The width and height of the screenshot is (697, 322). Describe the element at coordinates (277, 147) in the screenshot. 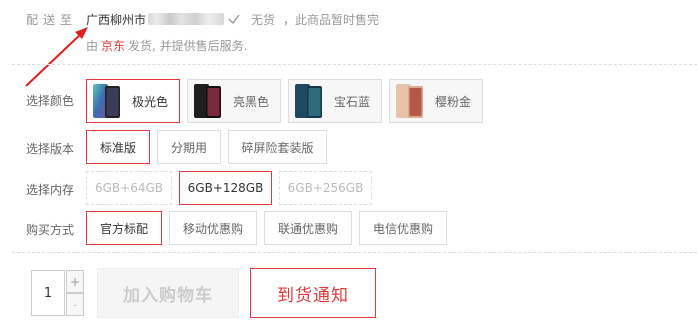

I see `version-option-screen-insurance: 碎屏险套装版` at that location.